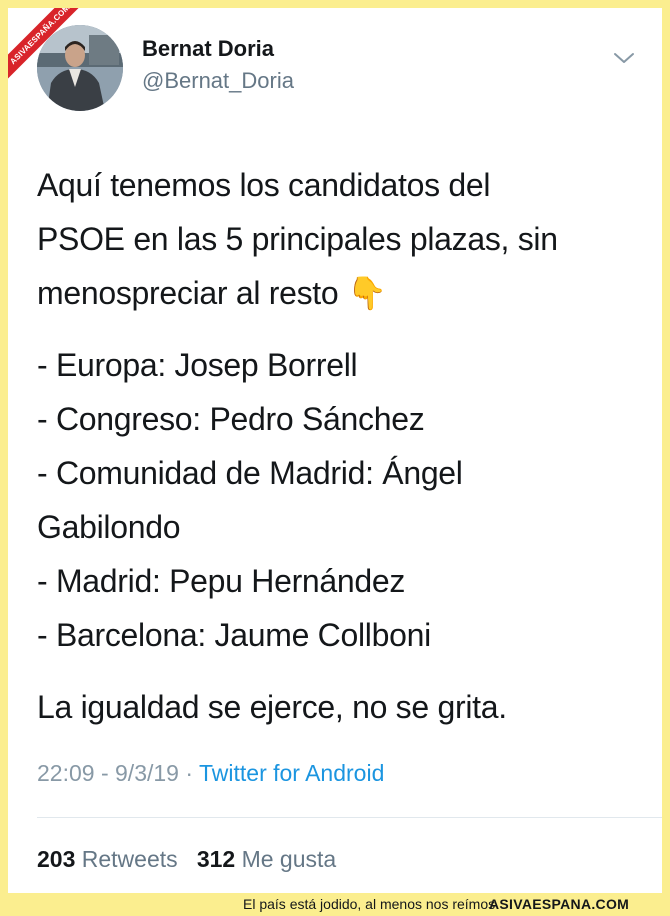 This screenshot has width=670, height=916. Describe the element at coordinates (624, 58) in the screenshot. I see `chevron-down-icon` at that location.